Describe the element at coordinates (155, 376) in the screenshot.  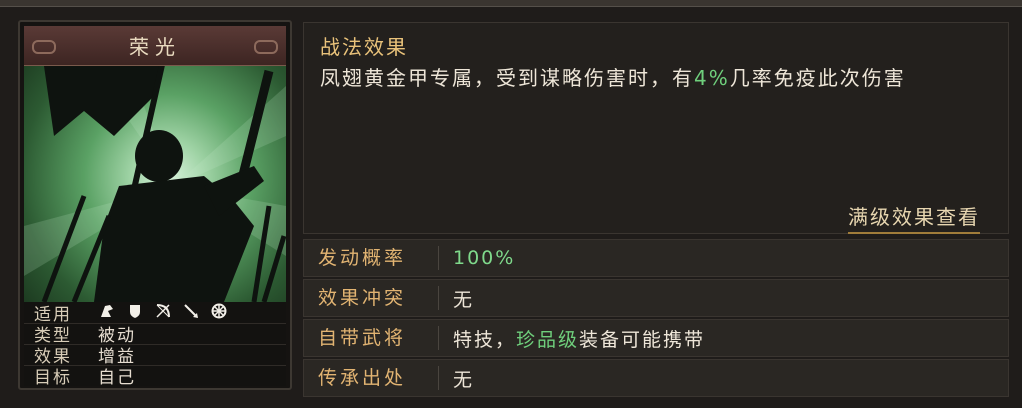
I see `info-row-target: 目标 自己` at that location.